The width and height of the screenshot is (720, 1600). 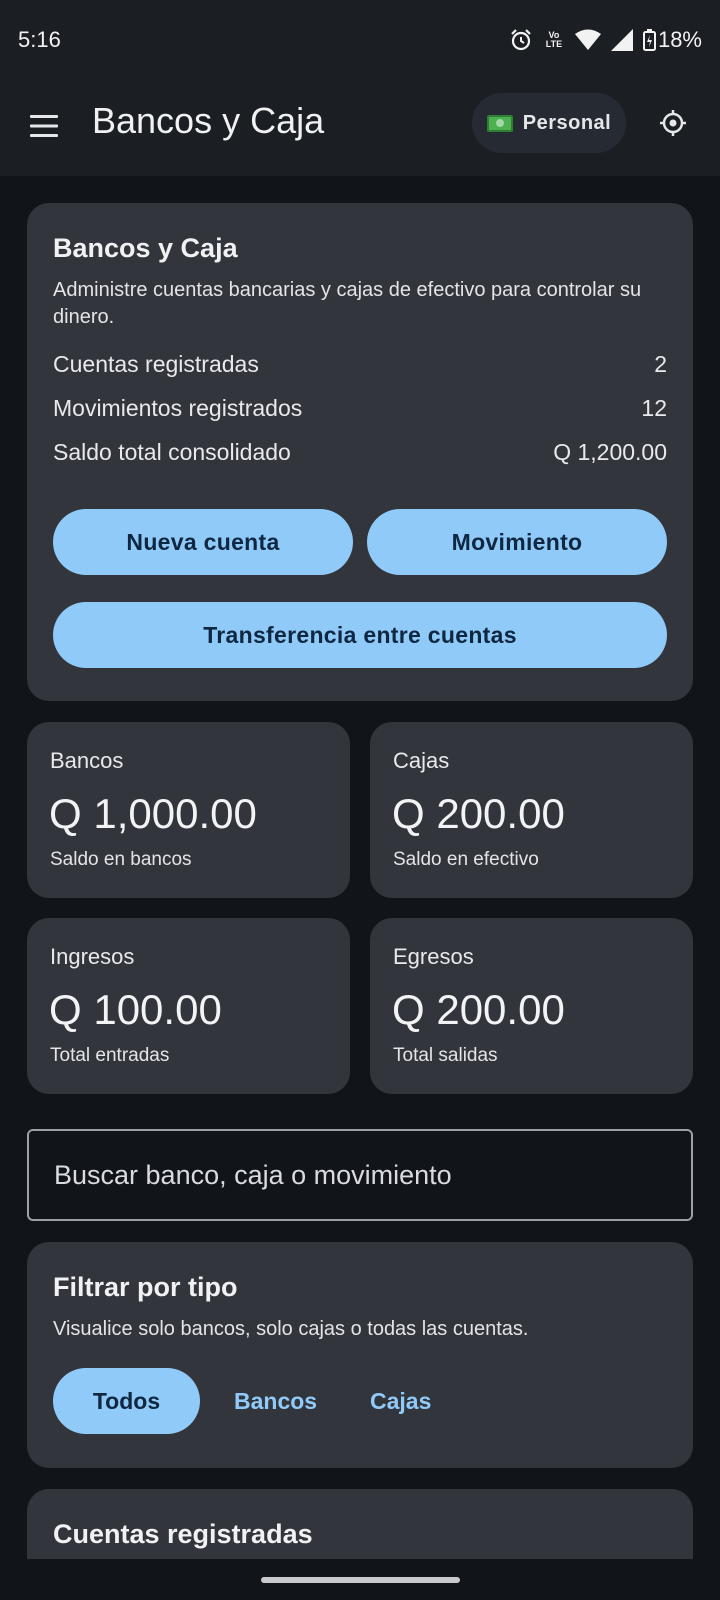 I want to click on theme-icon, so click(x=673, y=123).